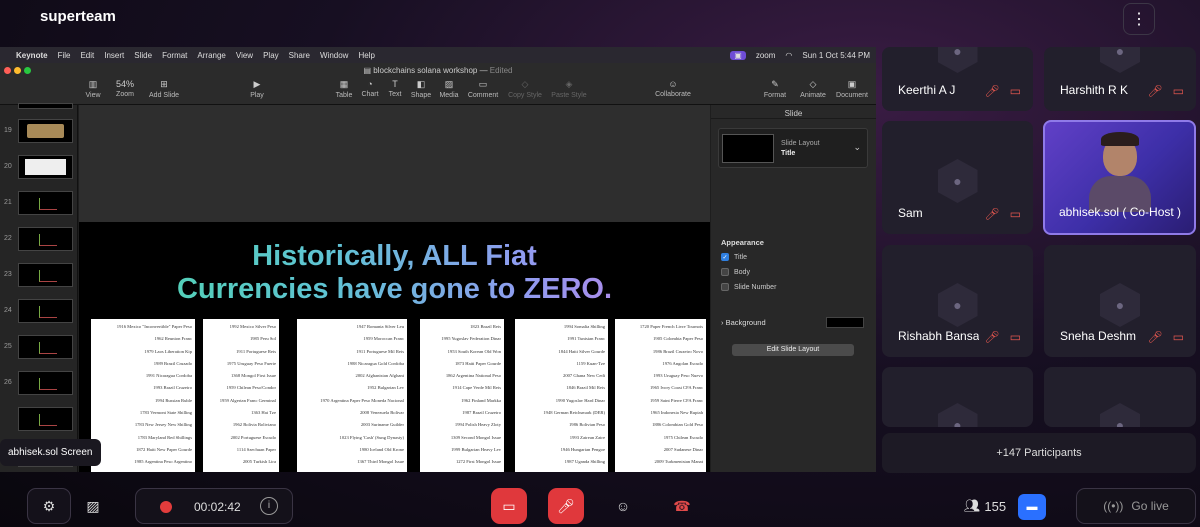  What do you see at coordinates (587, 425) in the screenshot?
I see `currency-entry: 1986 Bolivian Peso` at bounding box center [587, 425].